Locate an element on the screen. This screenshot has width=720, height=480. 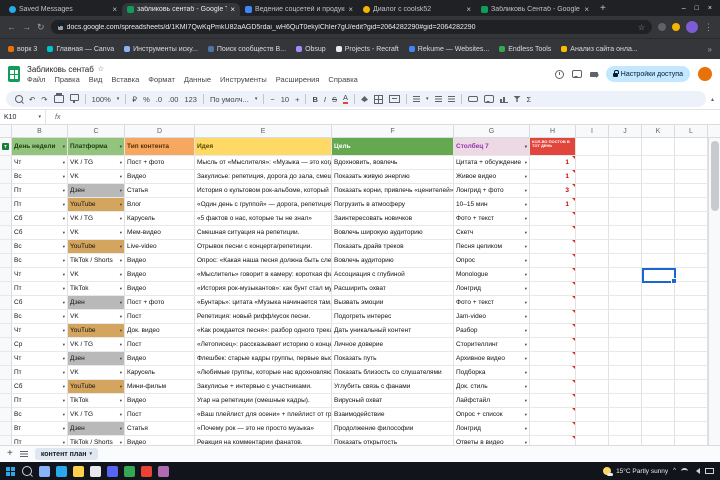
redo-icon: ↷ is located at coordinates (44, 99).